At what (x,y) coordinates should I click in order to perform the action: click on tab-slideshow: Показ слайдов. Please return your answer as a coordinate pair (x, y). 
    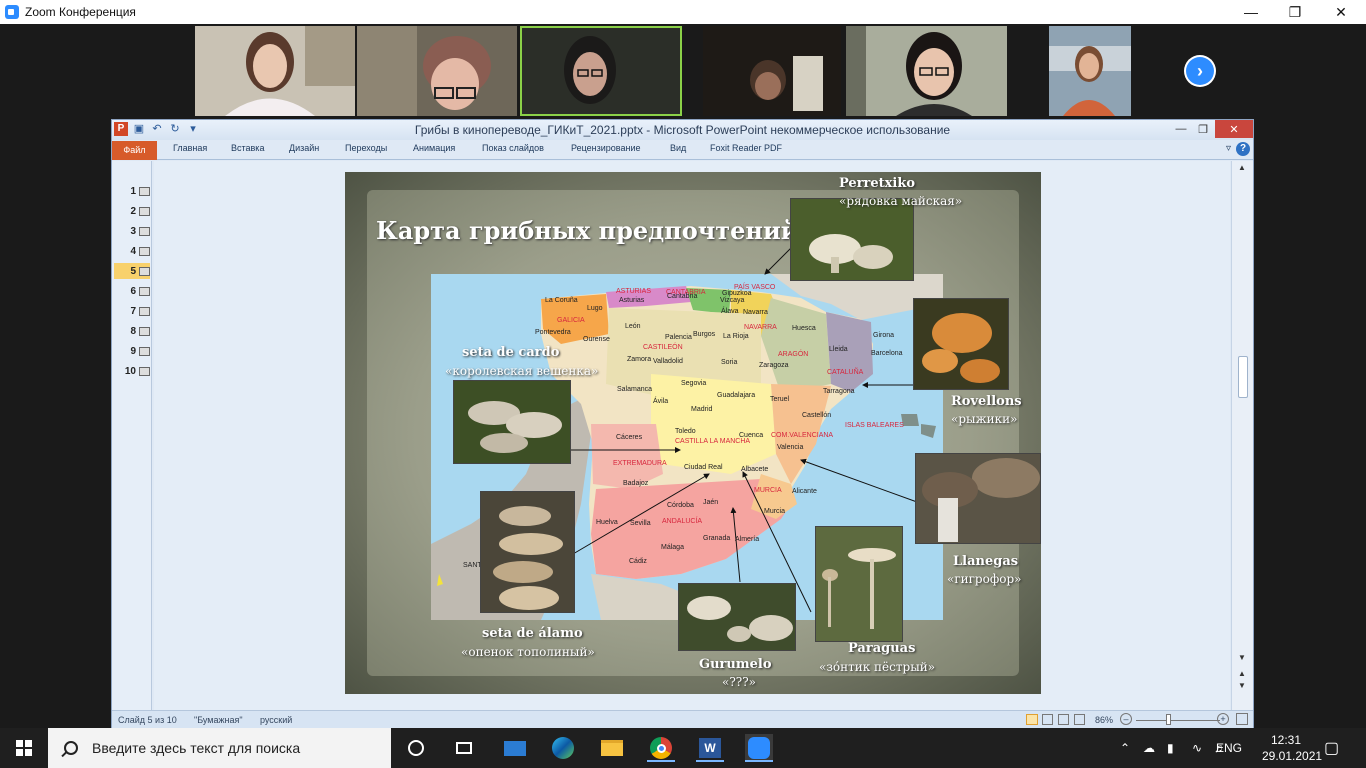
    Looking at the image, I should click on (513, 148).